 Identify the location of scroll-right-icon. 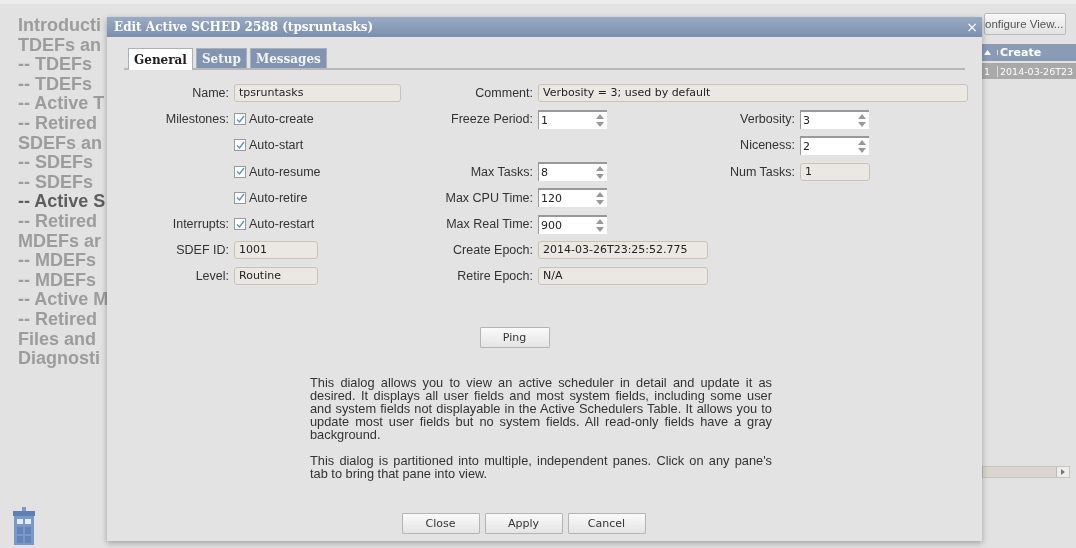
(1063, 472).